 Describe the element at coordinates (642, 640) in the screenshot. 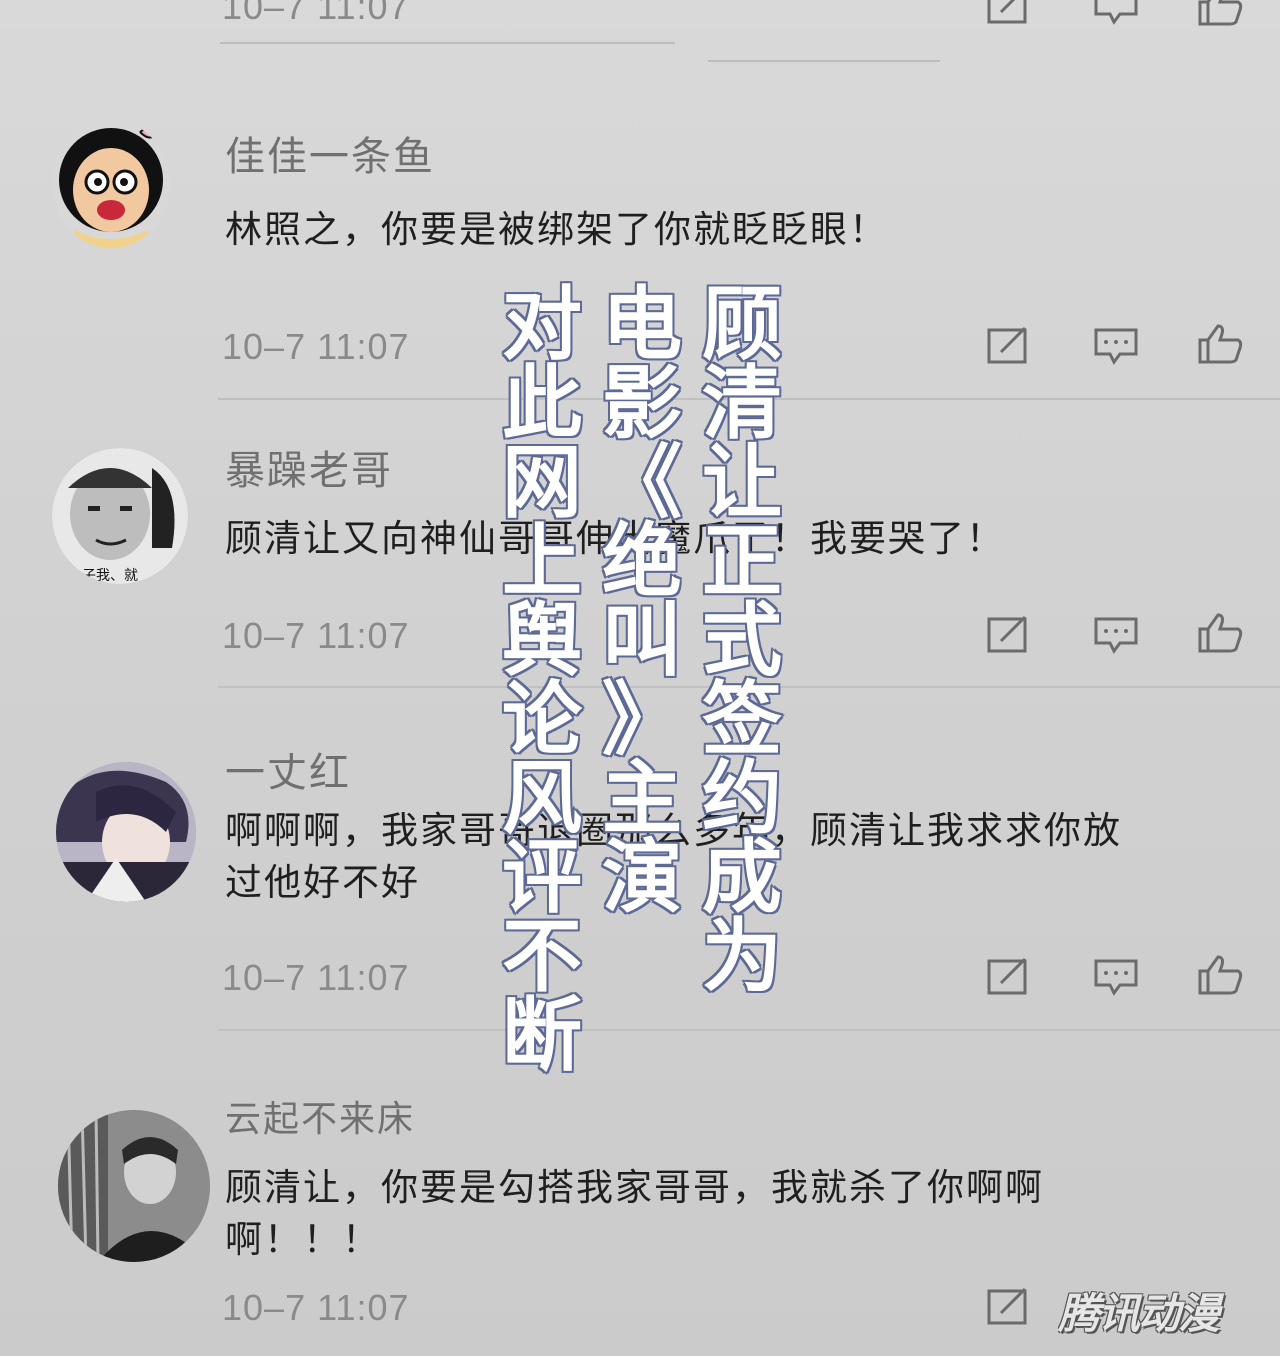

I see `overlay-char: 叫` at that location.